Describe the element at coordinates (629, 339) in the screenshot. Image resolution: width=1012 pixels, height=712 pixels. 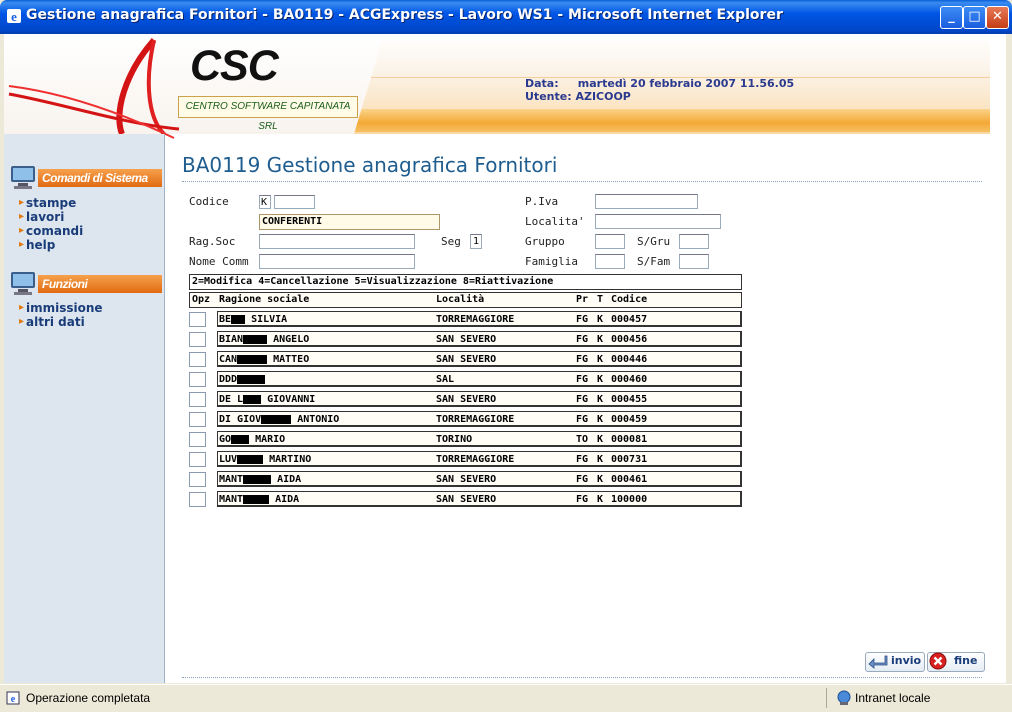
I see `row-codice: 000456` at that location.